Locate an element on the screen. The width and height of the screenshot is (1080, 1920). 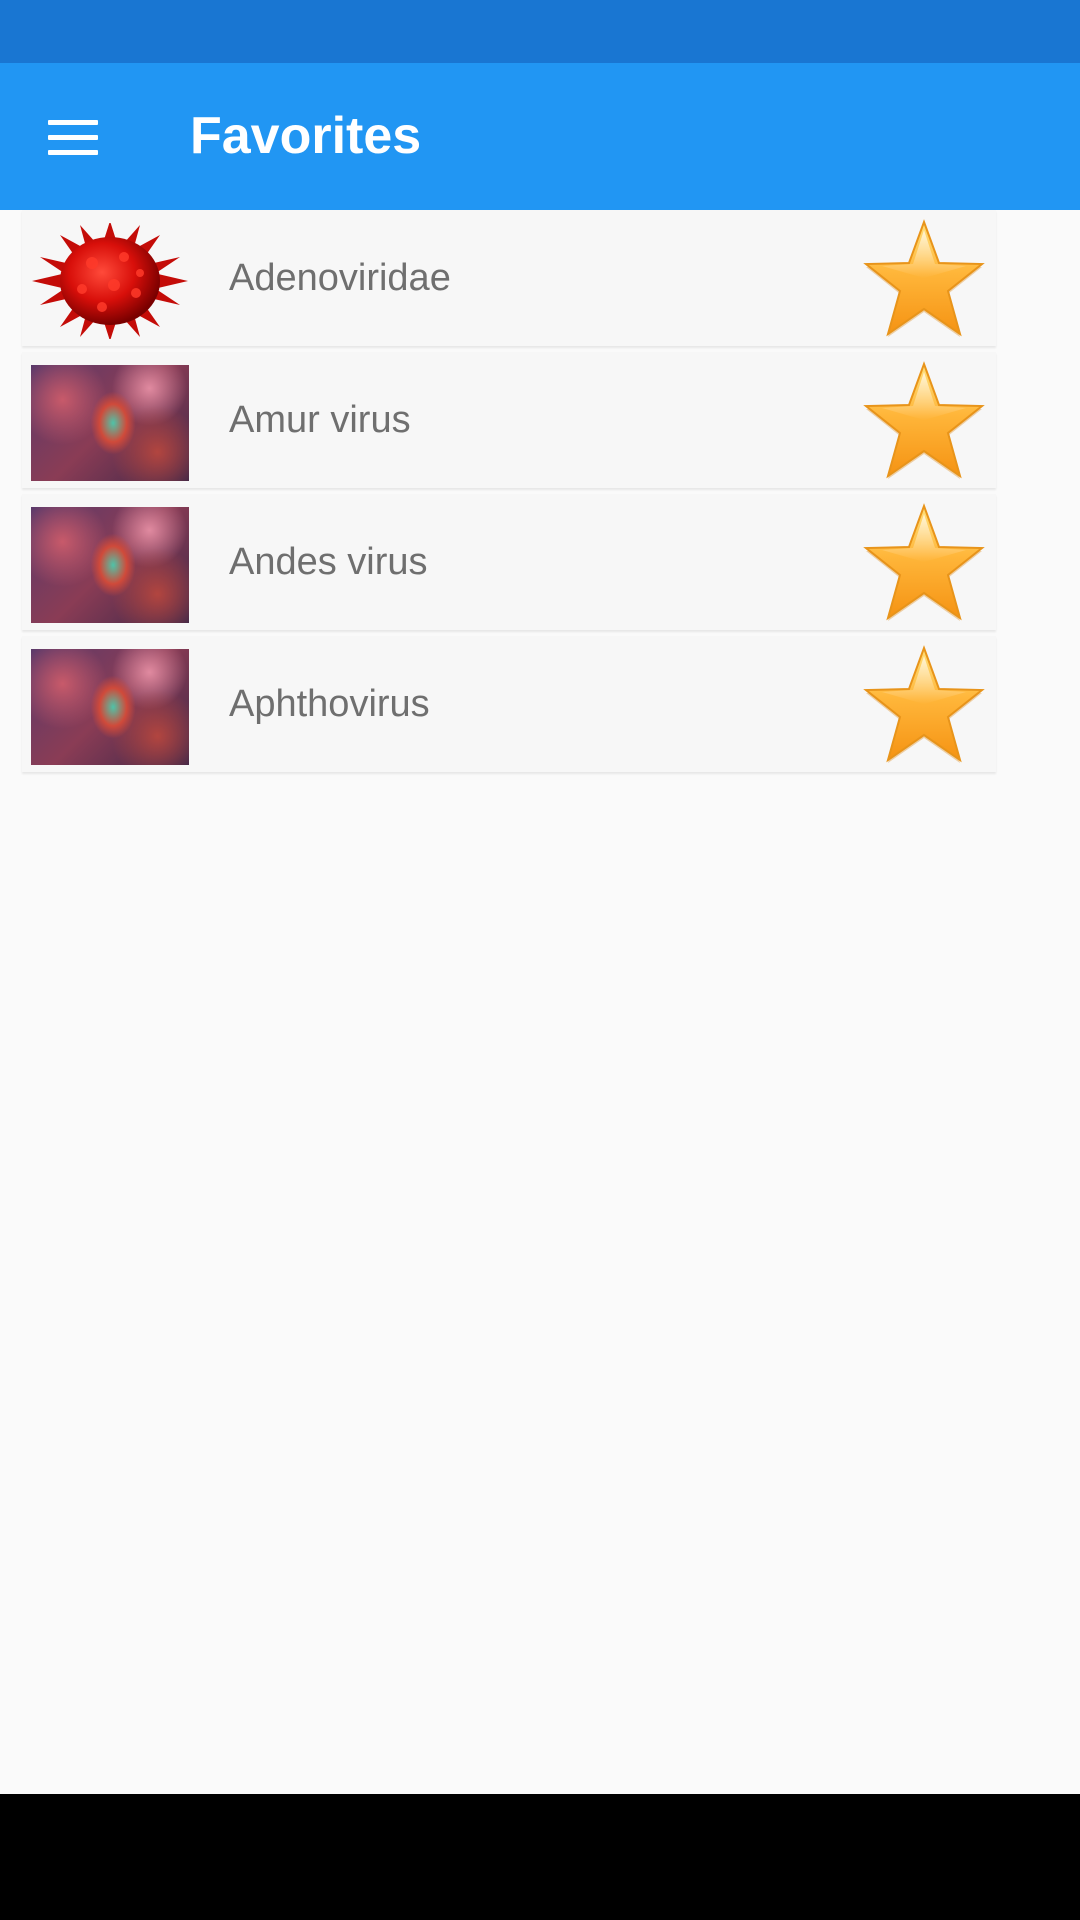
list-item-label: Aphthovirus is located at coordinates (329, 704).